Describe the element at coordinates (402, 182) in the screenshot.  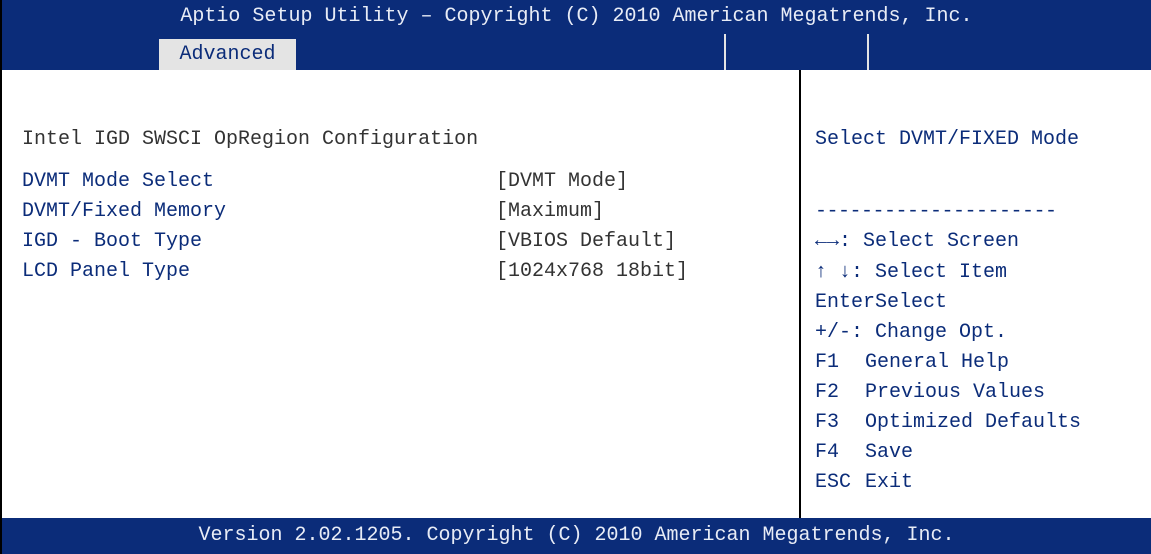
I see `setting-dvmt-mode-select: DVMT Mode Select [DVMT Mode]` at that location.